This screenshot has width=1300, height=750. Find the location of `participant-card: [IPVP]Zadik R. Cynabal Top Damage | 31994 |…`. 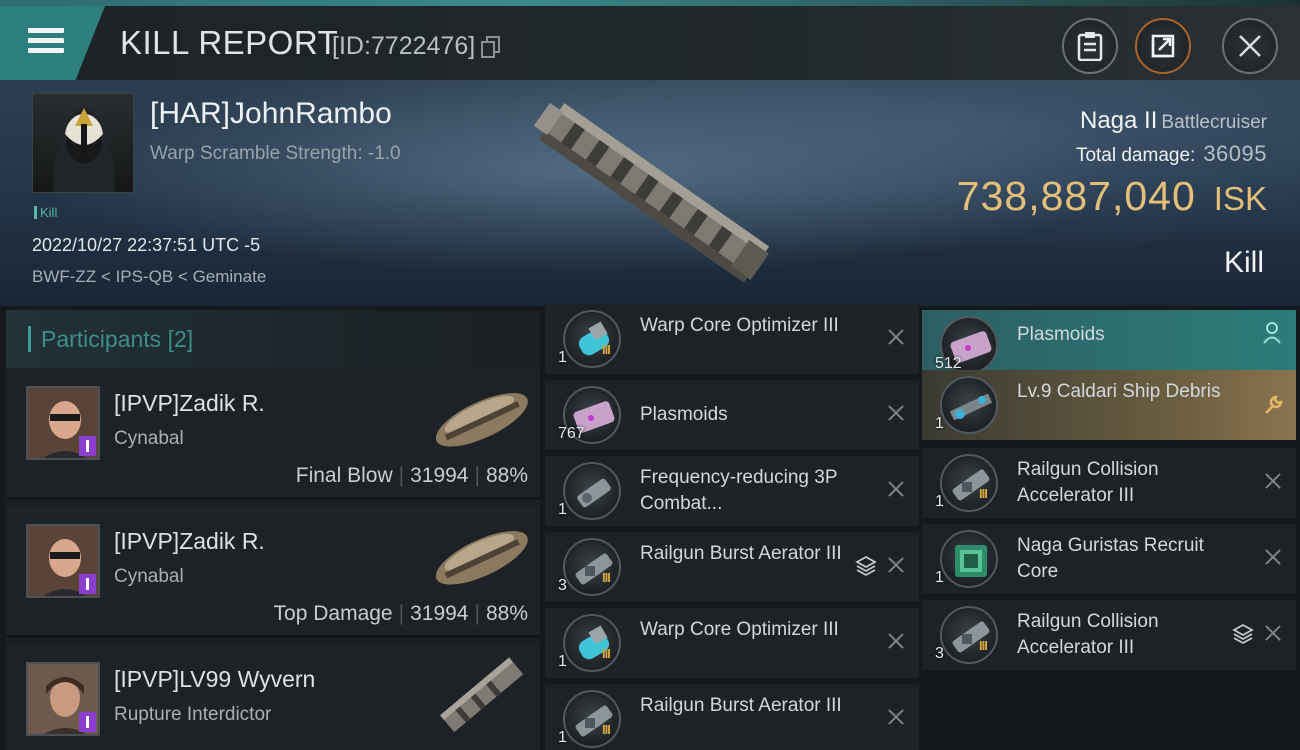

participant-card: [IPVP]Zadik R. Cynabal Top Damage | 31994 |… is located at coordinates (273, 572).